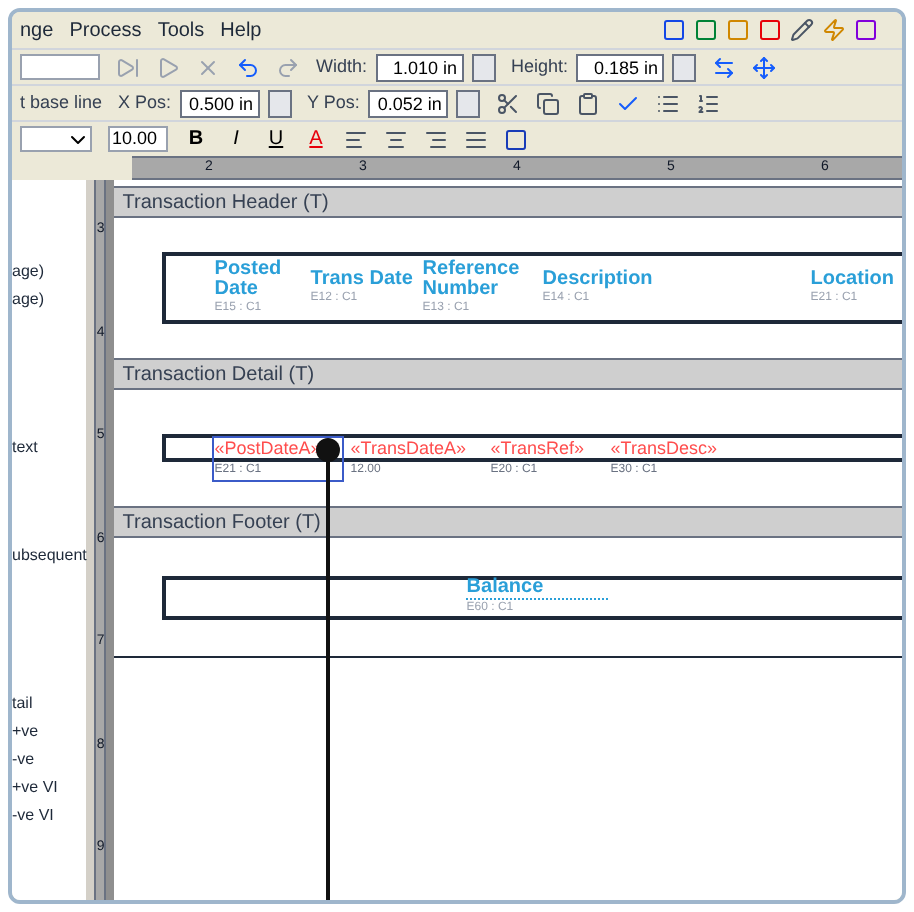 Image resolution: width=914 pixels, height=912 pixels. What do you see at coordinates (181, 30) in the screenshot?
I see `menu-item: Tools` at bounding box center [181, 30].